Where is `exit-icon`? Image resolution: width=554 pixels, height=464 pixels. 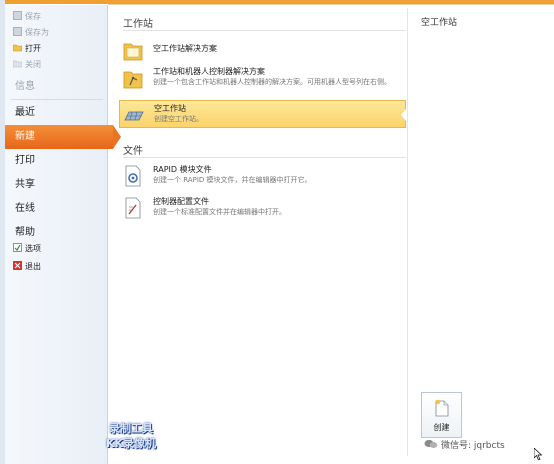
exit-icon is located at coordinates (17, 265).